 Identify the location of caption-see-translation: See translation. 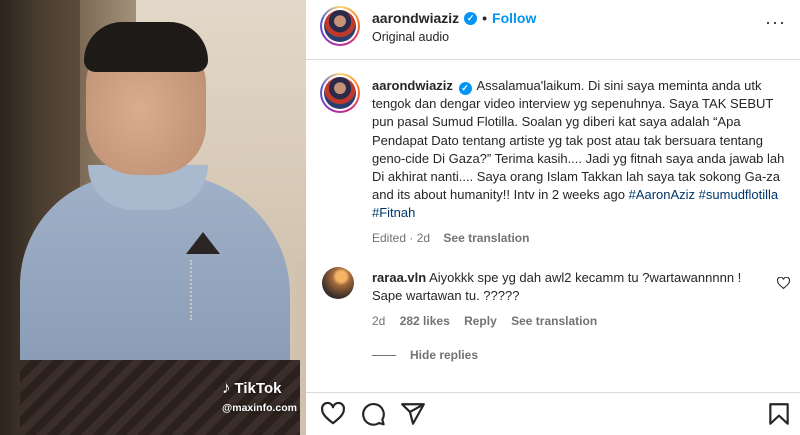
(486, 238).